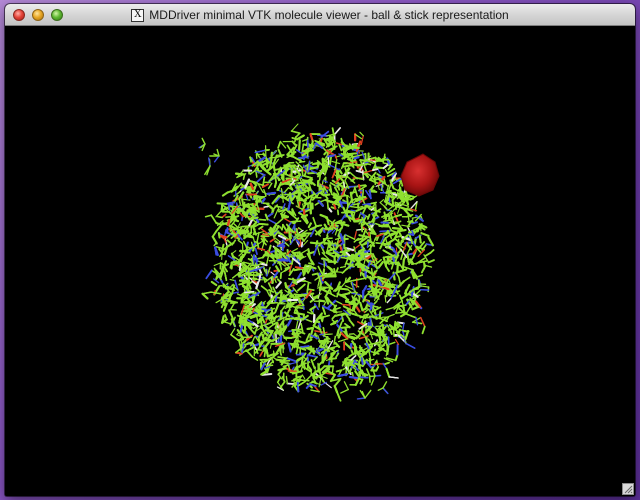  What do you see at coordinates (628, 489) in the screenshot?
I see `resize-grip-icon` at bounding box center [628, 489].